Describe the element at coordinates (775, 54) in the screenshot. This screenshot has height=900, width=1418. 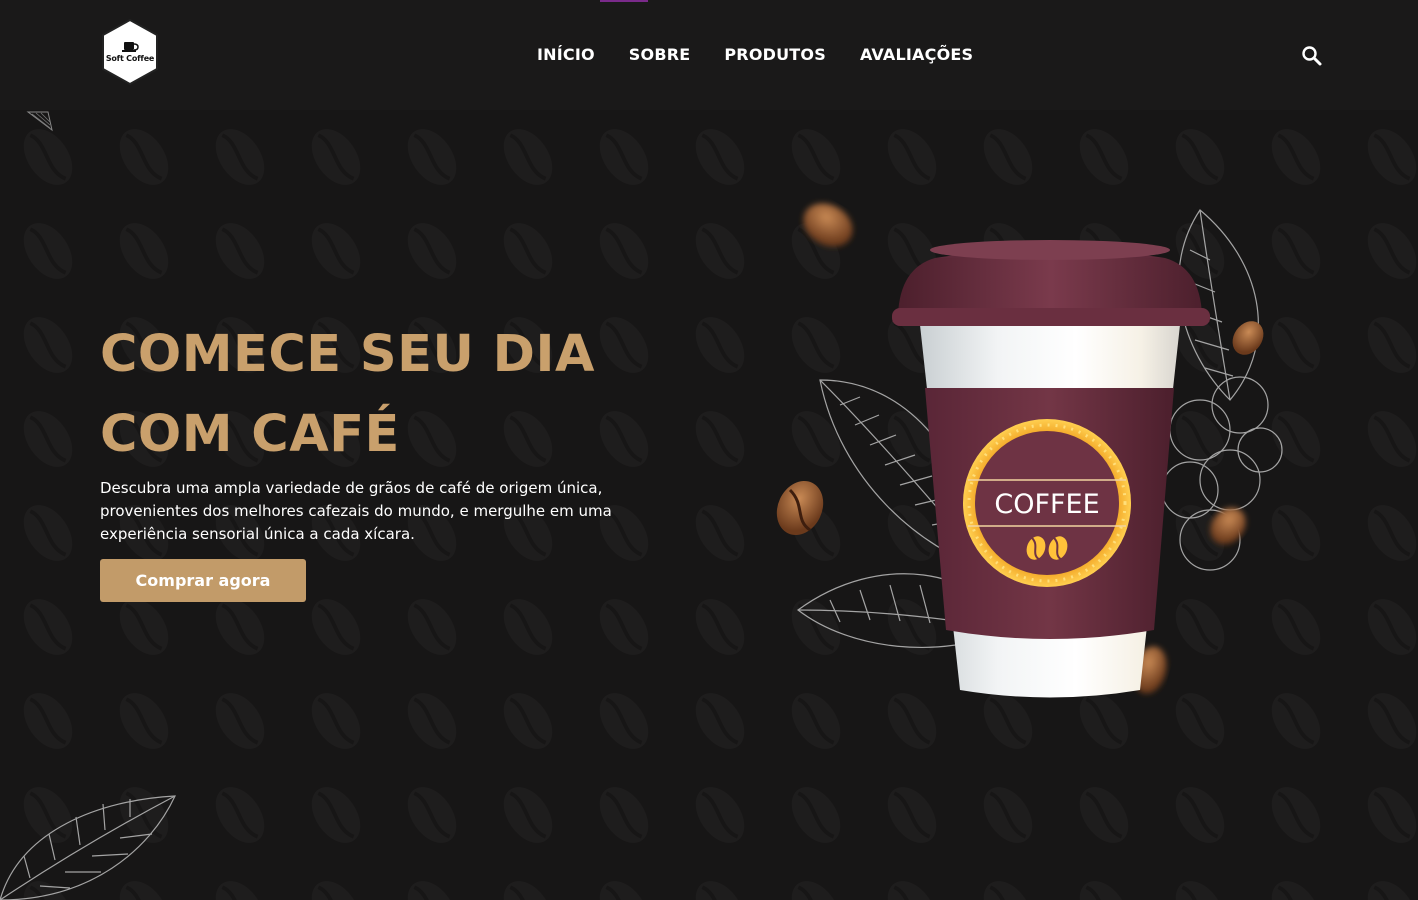
I see `nav-item-produtos: PRODUTOS` at that location.